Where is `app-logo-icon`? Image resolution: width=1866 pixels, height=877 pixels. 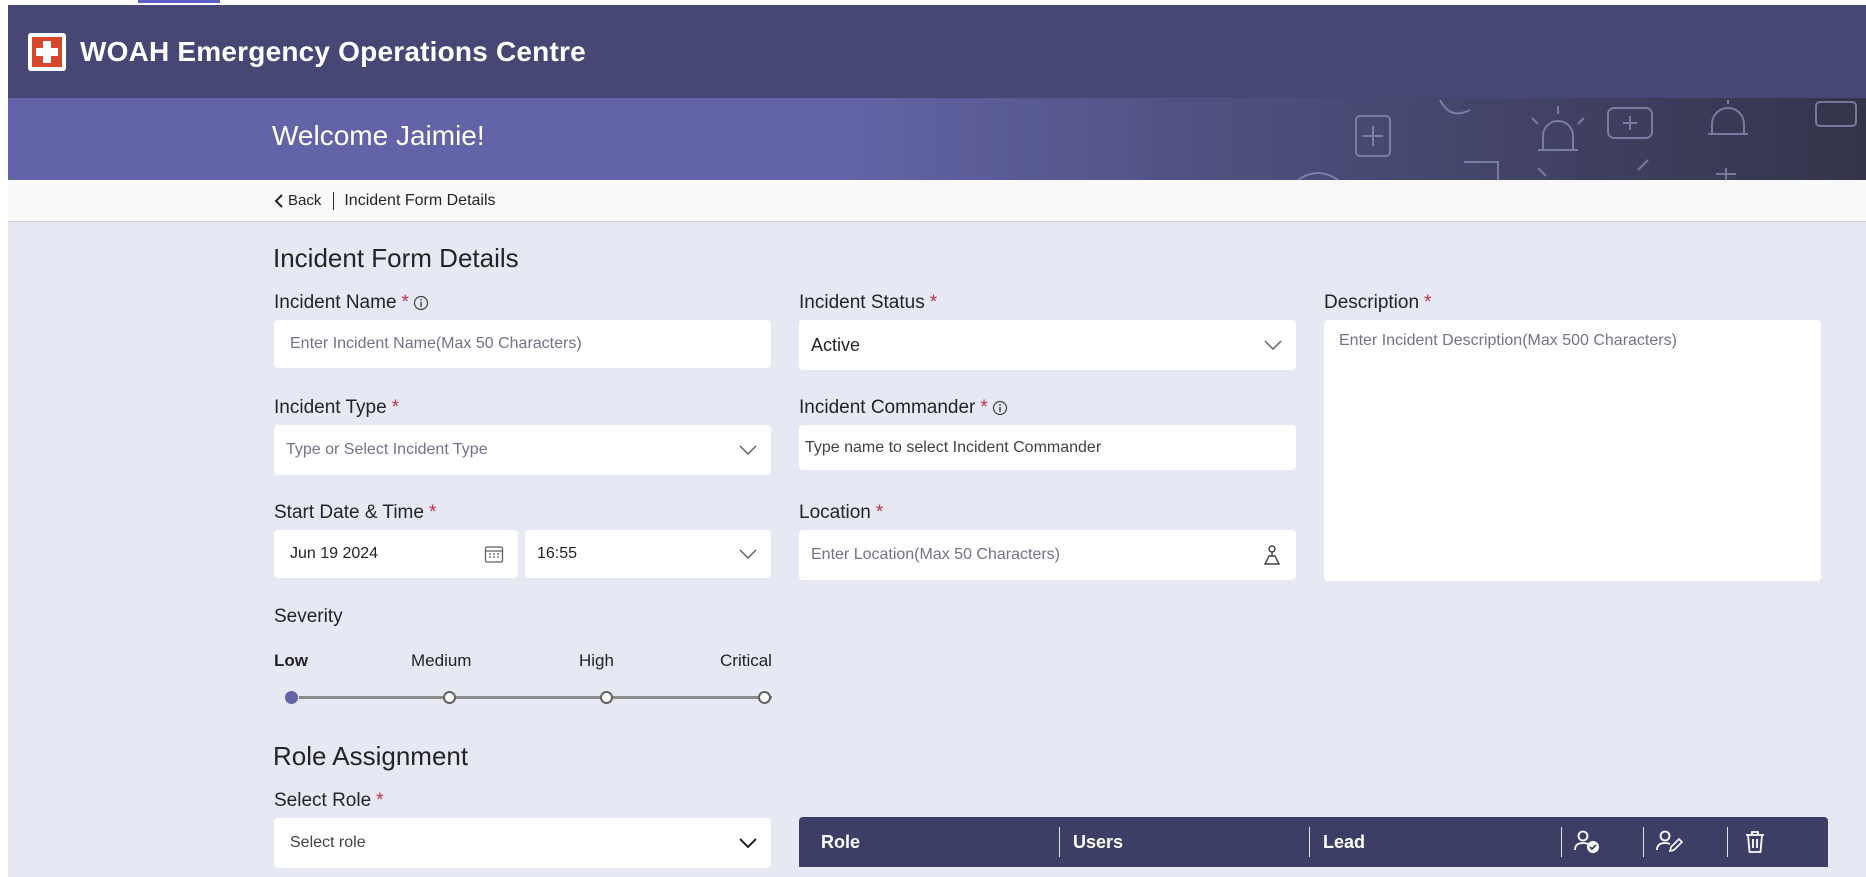 app-logo-icon is located at coordinates (47, 51).